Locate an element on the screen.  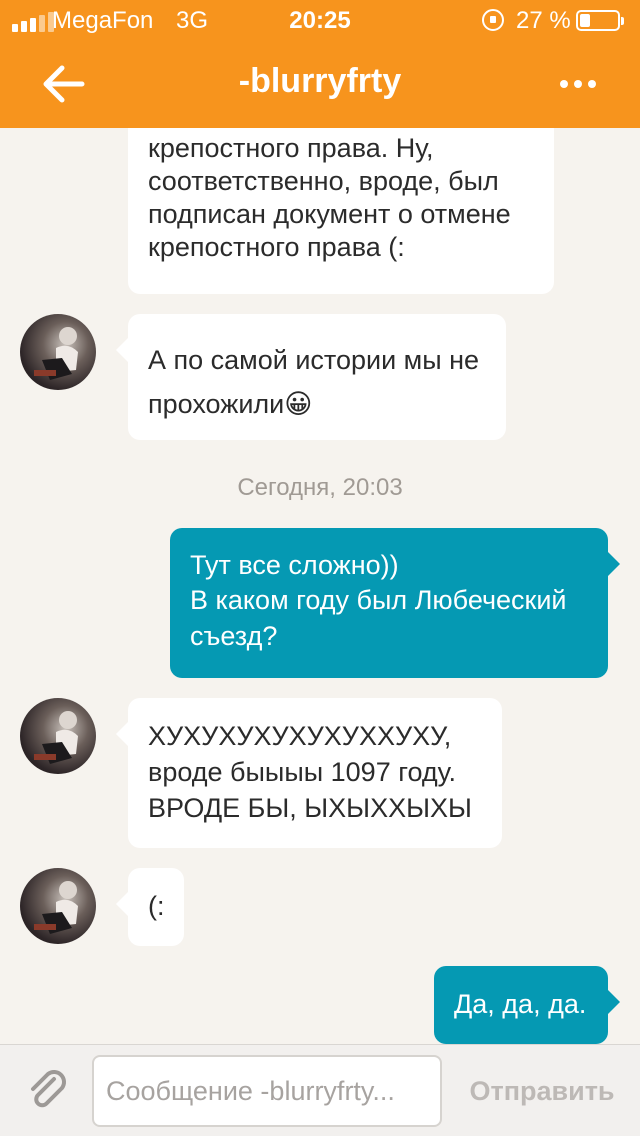
message-line: подписан документ о отмене is located at coordinates (329, 214).